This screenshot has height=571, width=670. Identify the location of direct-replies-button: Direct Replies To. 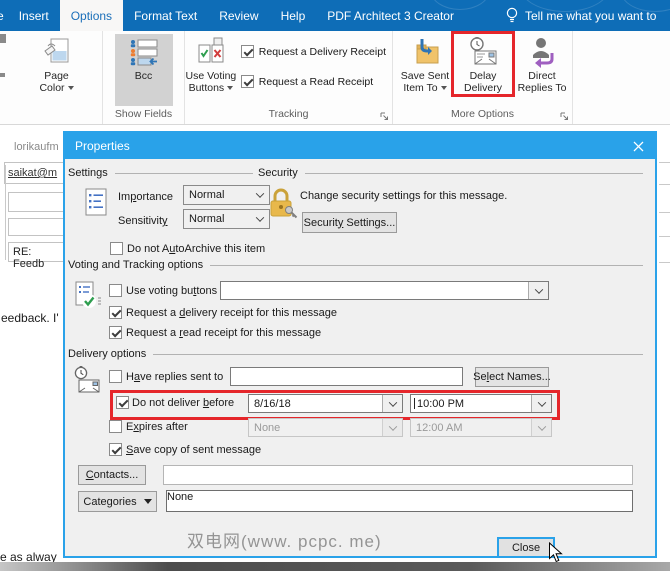
(542, 64).